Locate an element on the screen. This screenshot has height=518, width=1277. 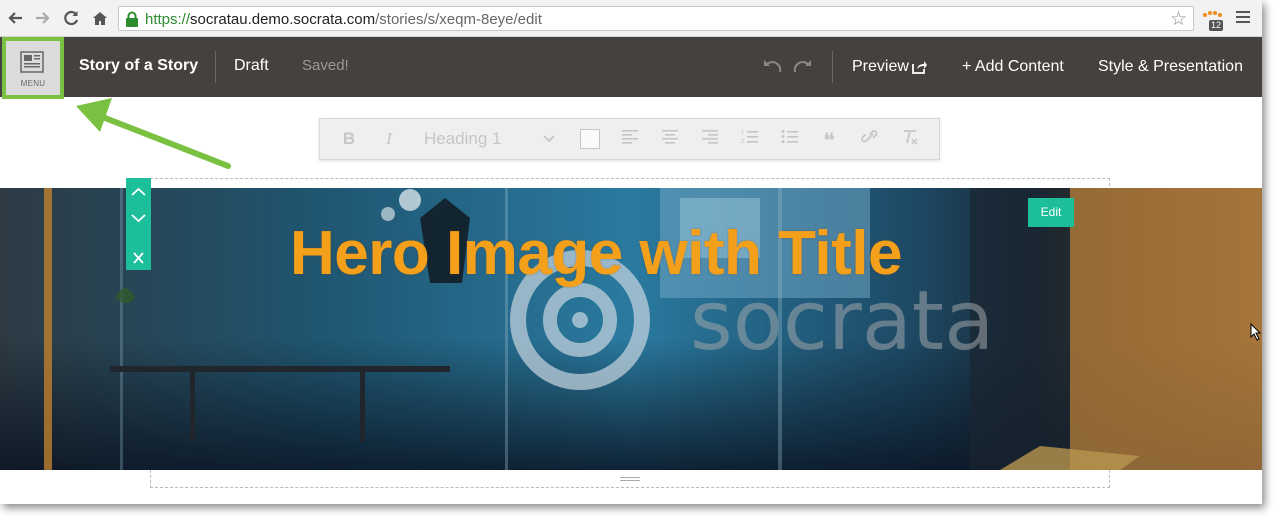
block-controls is located at coordinates (138, 224).